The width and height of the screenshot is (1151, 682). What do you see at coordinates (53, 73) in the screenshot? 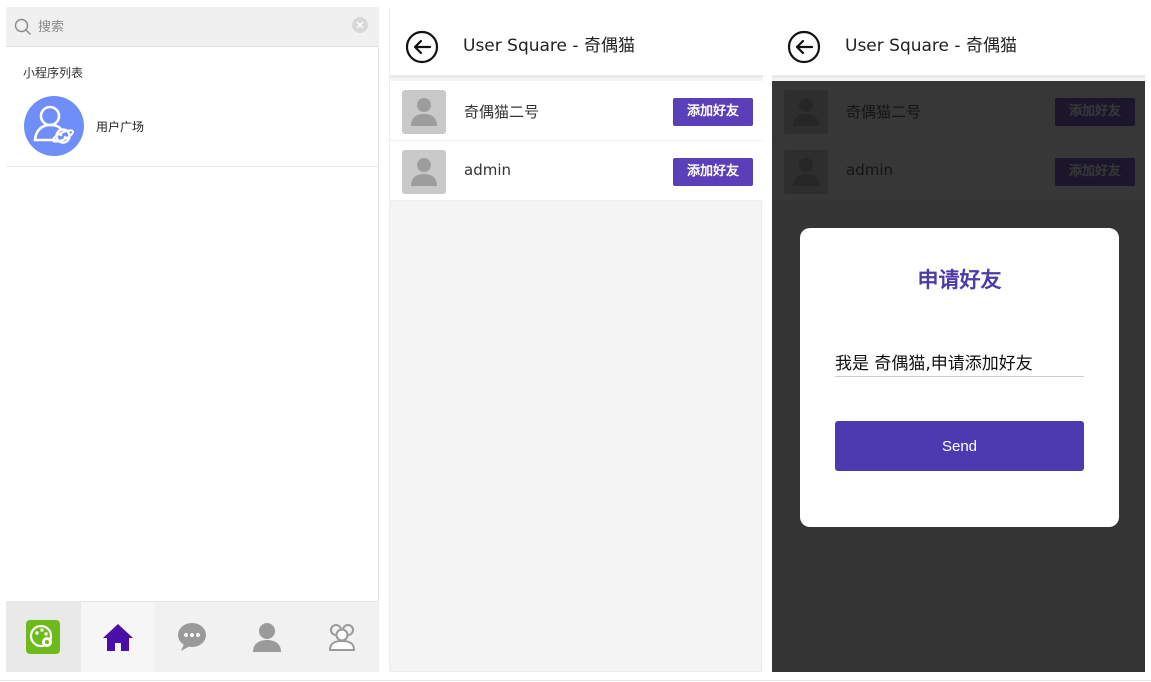
I see `section-label: 小程序列表` at bounding box center [53, 73].